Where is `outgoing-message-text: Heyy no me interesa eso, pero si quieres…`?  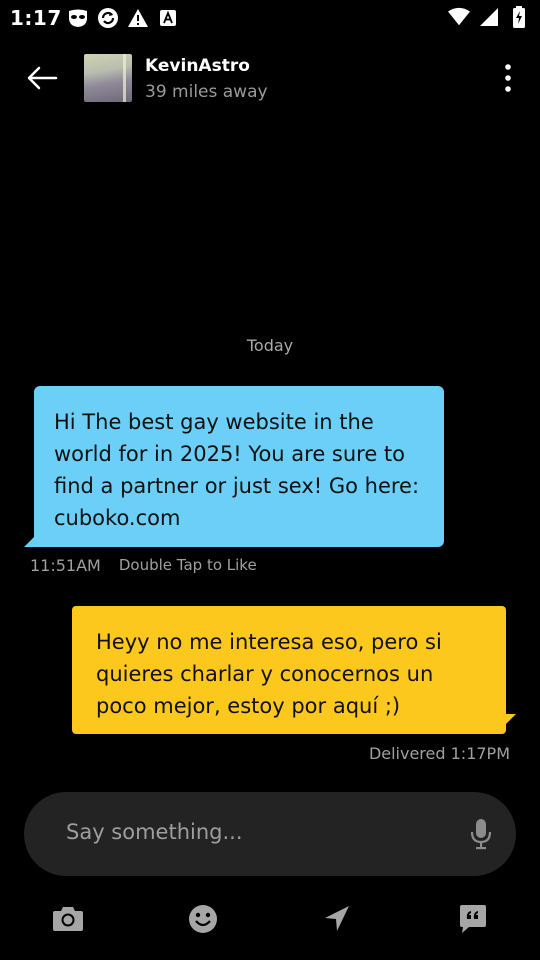
outgoing-message-text: Heyy no me interesa eso, pero si quieres… is located at coordinates (269, 674).